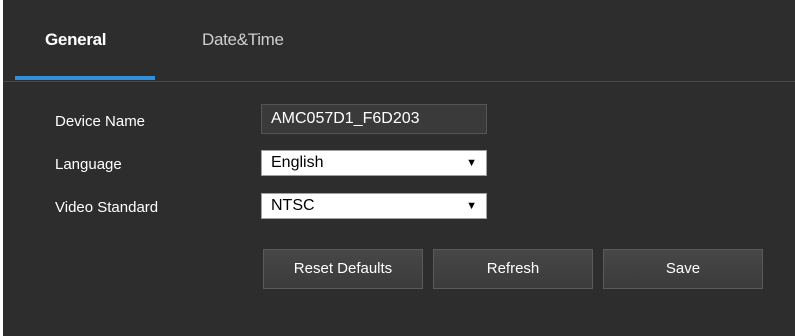 The image size is (795, 336). What do you see at coordinates (683, 269) in the screenshot?
I see `save-button: Save` at bounding box center [683, 269].